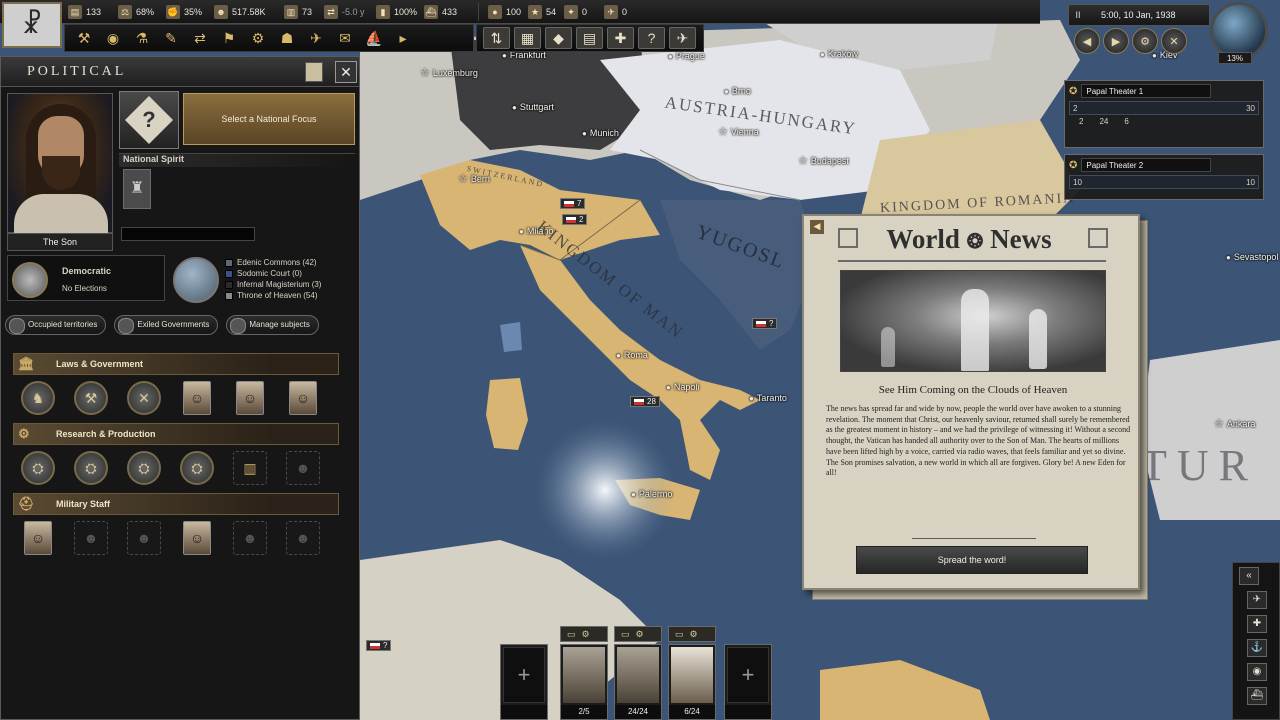 This screenshot has width=1280, height=720. I want to click on convoy-counter: ⛴ 433, so click(440, 12).